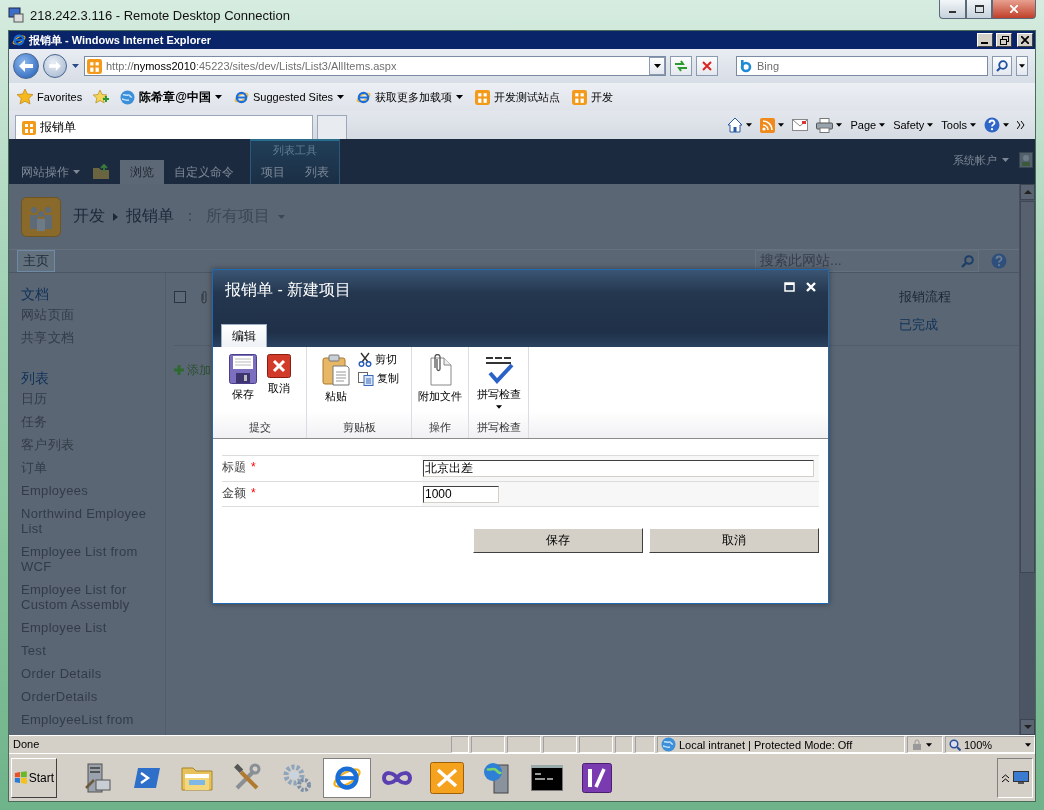  Describe the element at coordinates (657, 66) in the screenshot. I see `dropdown-button` at that location.